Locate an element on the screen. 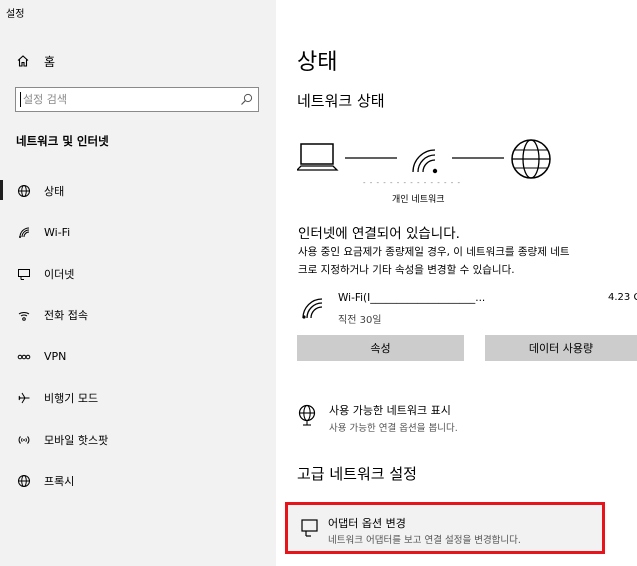 Image resolution: width=637 pixels, height=566 pixels. search-box is located at coordinates (137, 99).